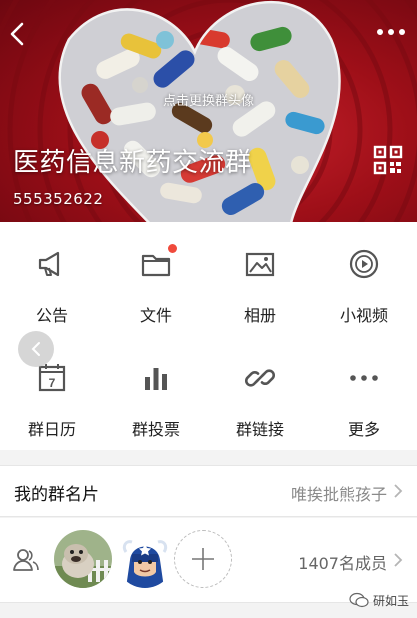 The image size is (417, 618). I want to click on calendar-icon: 7, so click(52, 378).